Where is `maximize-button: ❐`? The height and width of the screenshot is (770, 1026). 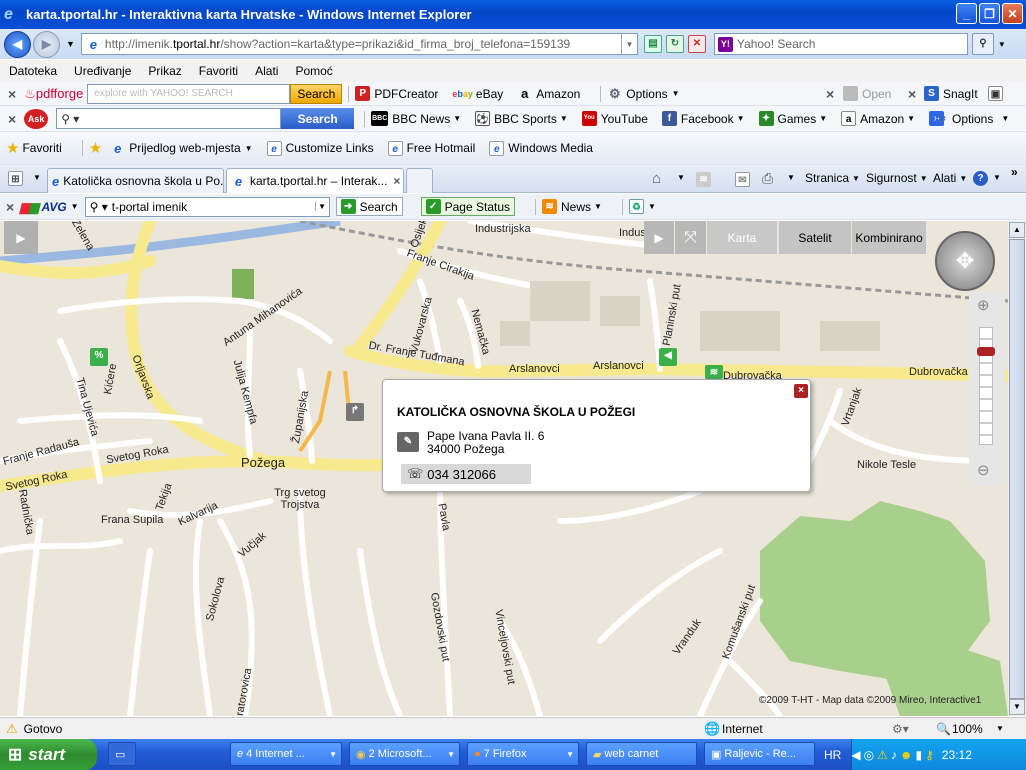 maximize-button: ❐ is located at coordinates (989, 13).